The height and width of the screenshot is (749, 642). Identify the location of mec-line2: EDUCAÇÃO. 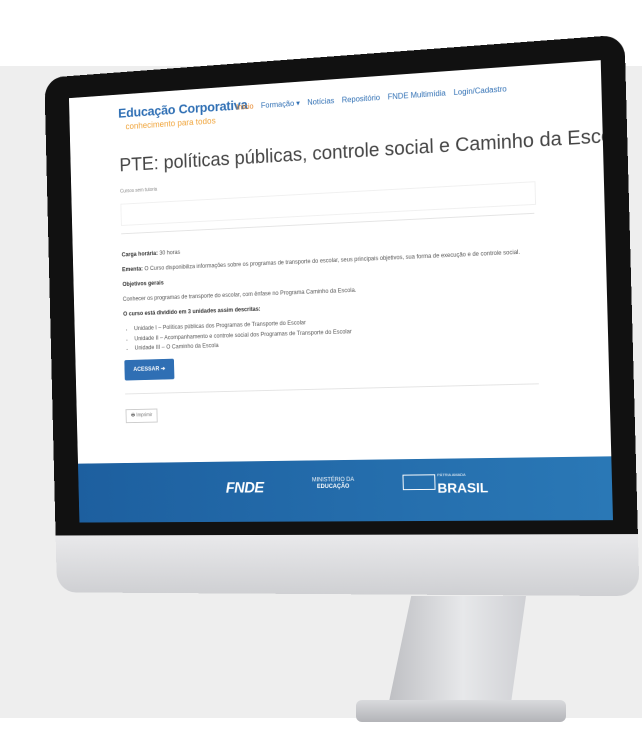
(333, 487).